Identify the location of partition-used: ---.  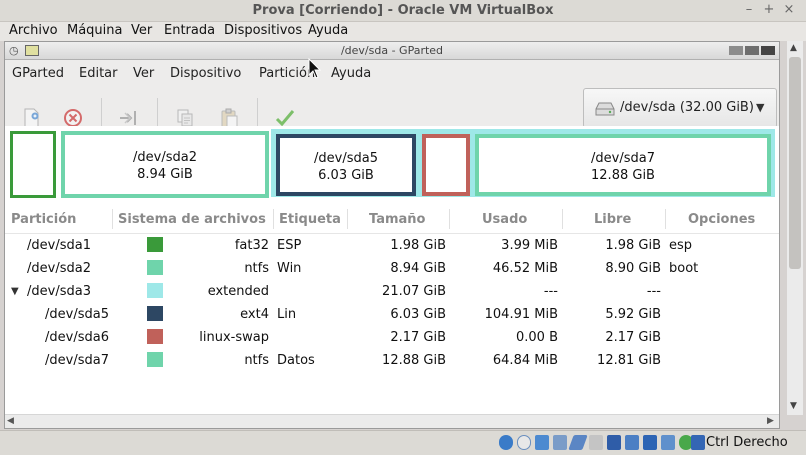
(550, 291).